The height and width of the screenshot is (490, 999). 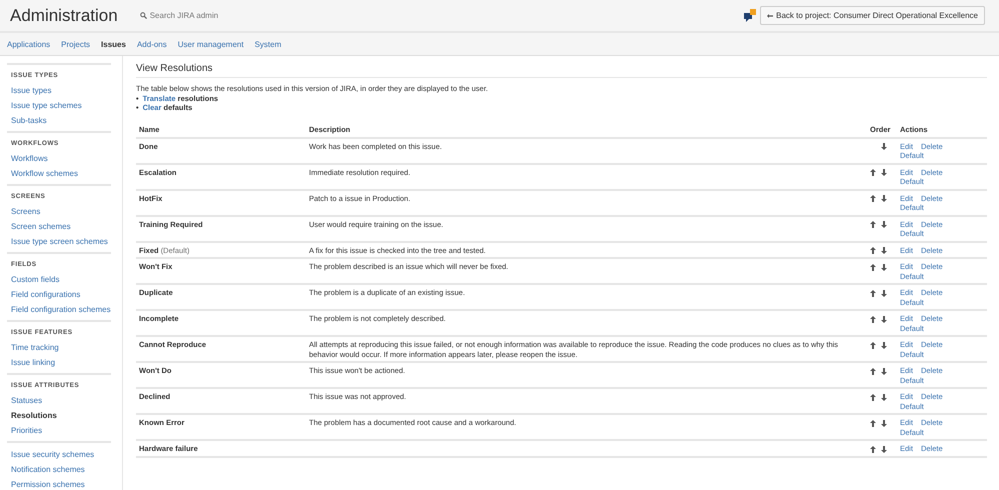 What do you see at coordinates (28, 44) in the screenshot?
I see `nav-tab: Applications` at bounding box center [28, 44].